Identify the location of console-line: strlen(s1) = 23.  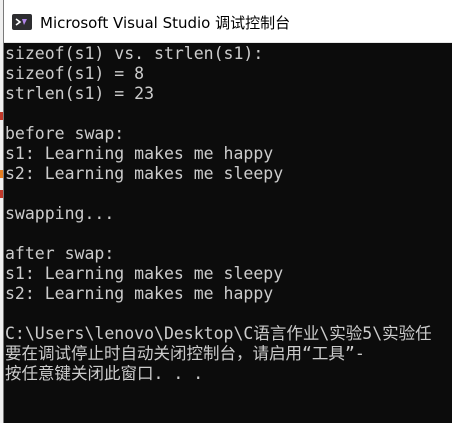
(80, 93).